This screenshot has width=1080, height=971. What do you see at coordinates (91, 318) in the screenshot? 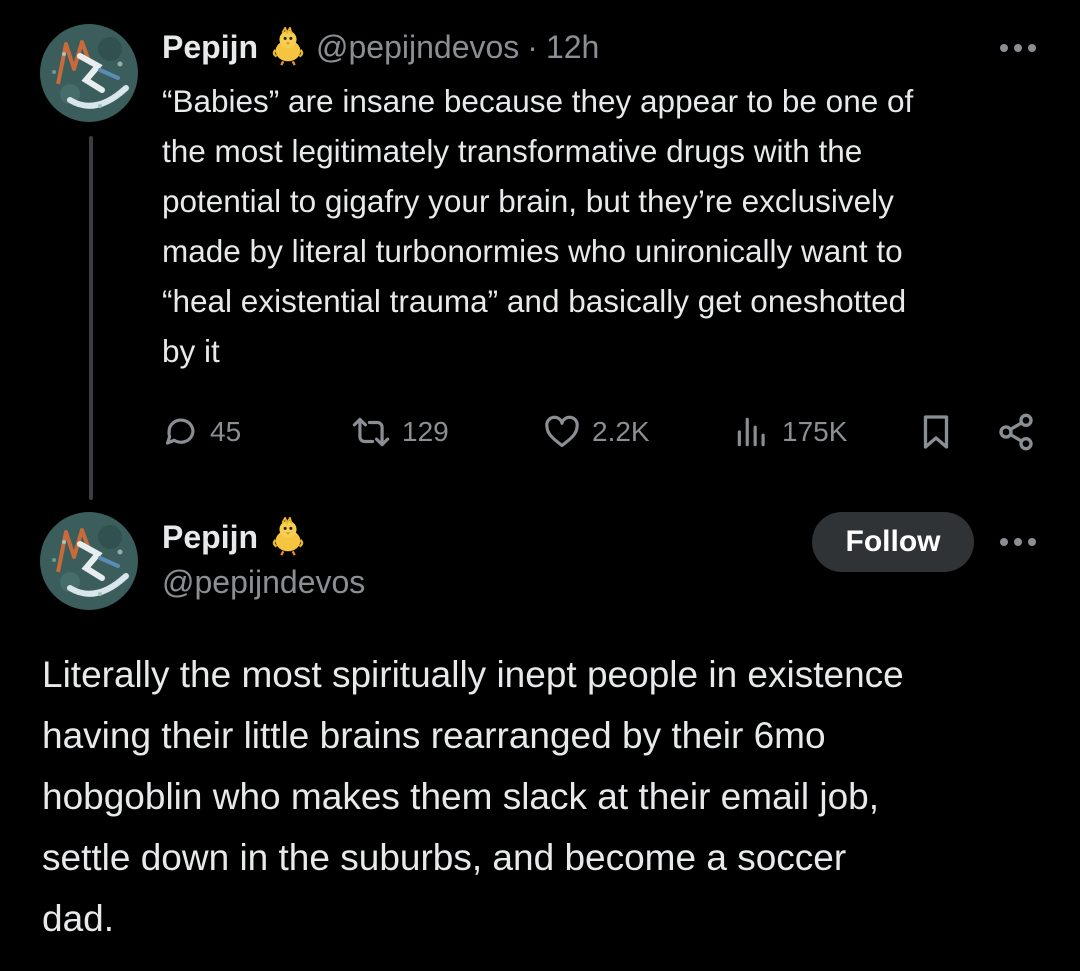
I see `thread-connector-line` at bounding box center [91, 318].